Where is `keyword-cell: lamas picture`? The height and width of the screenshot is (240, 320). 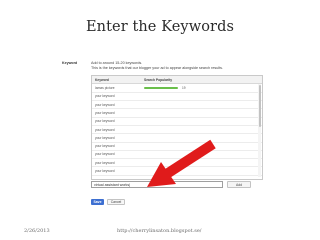 keyword-cell: lamas picture is located at coordinates (105, 88).